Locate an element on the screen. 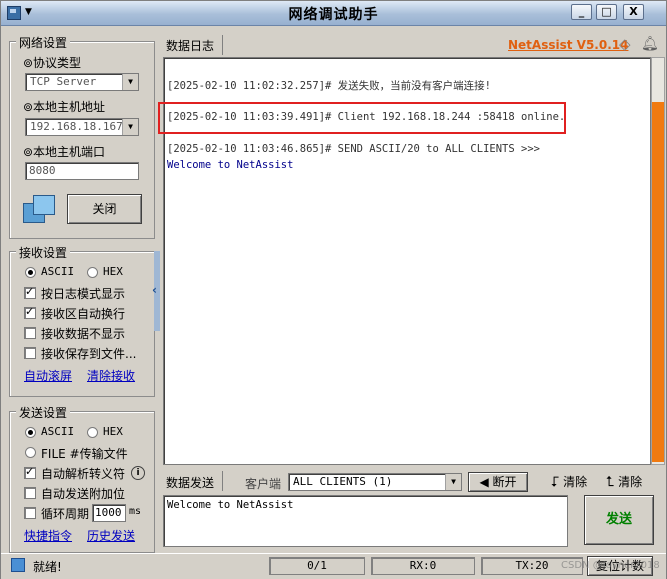 The height and width of the screenshot is (579, 667). auto-scroll-link: 自动滚屏 is located at coordinates (48, 375).